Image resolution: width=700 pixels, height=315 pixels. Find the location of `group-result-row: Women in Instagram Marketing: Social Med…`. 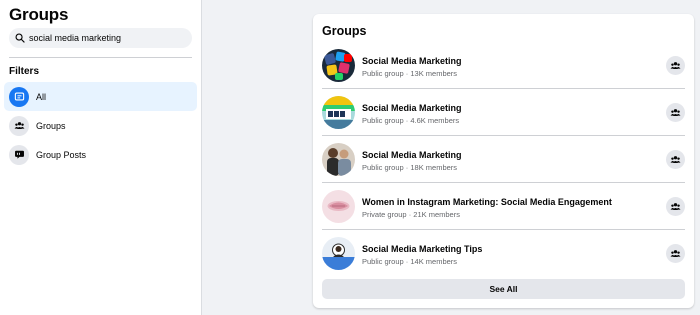

group-result-row: Women in Instagram Marketing: Social Med… is located at coordinates (503, 206).